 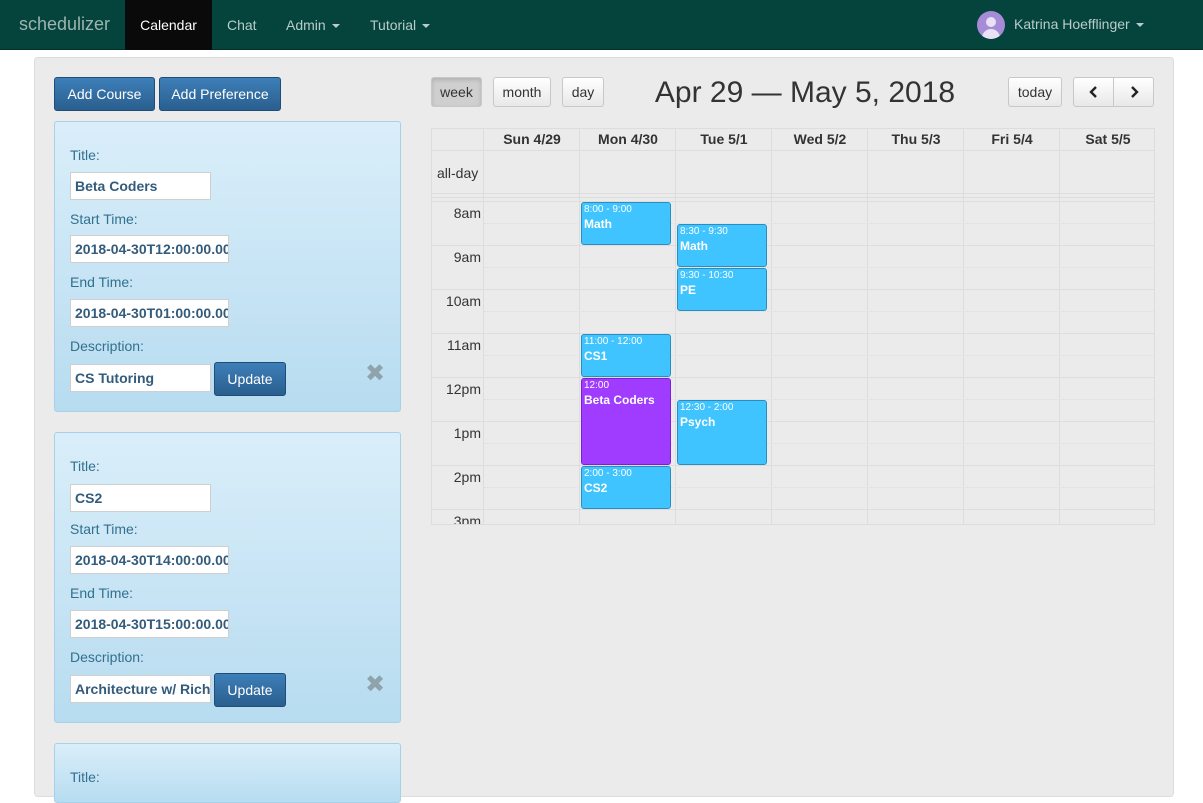 What do you see at coordinates (522, 92) in the screenshot?
I see `view-month-button: month` at bounding box center [522, 92].